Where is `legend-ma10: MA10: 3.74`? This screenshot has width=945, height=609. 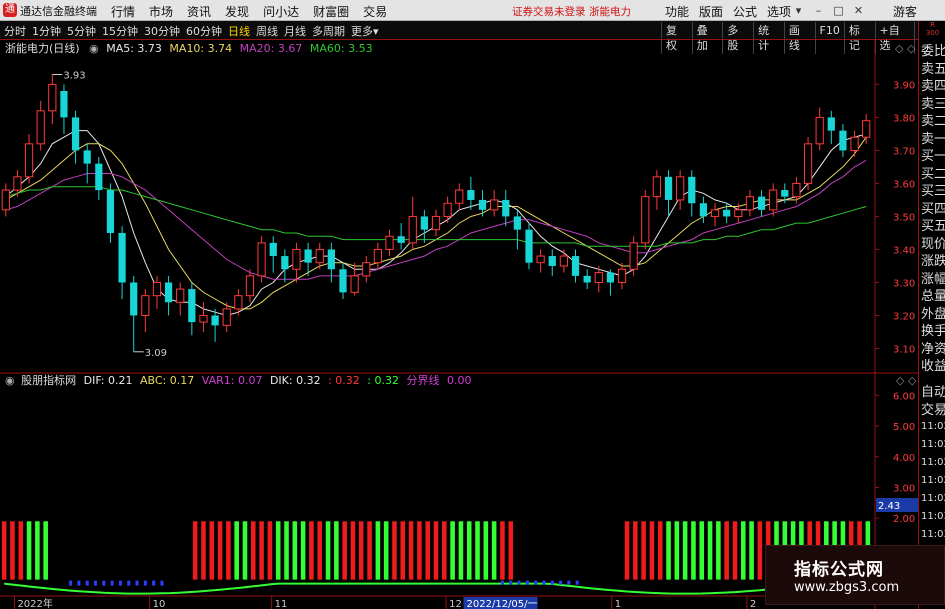
legend-ma10: MA10: 3.74 is located at coordinates (200, 48).